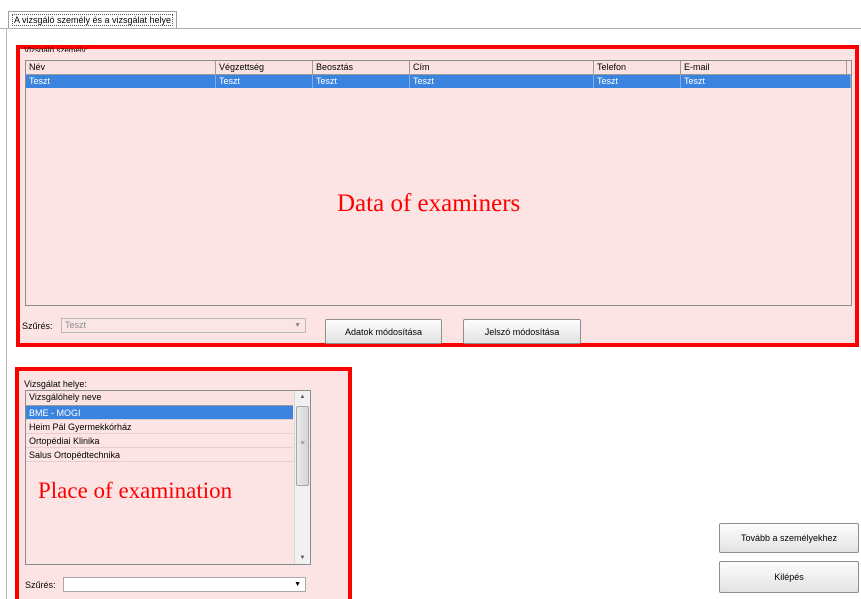 The image size is (861, 599). What do you see at coordinates (383, 331) in the screenshot?
I see `modify-data-button: Adatok módosítása` at bounding box center [383, 331].